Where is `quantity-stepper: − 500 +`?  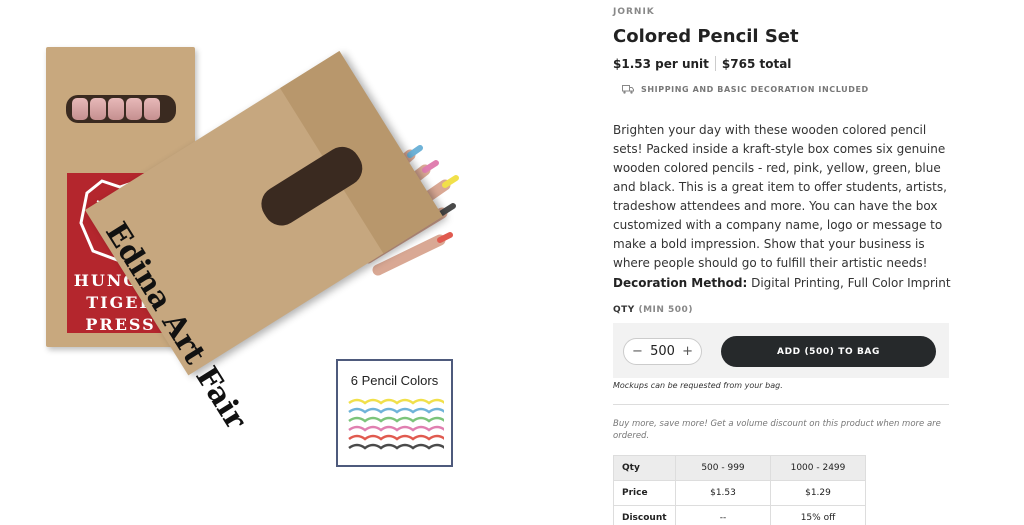 quantity-stepper: − 500 + is located at coordinates (662, 351).